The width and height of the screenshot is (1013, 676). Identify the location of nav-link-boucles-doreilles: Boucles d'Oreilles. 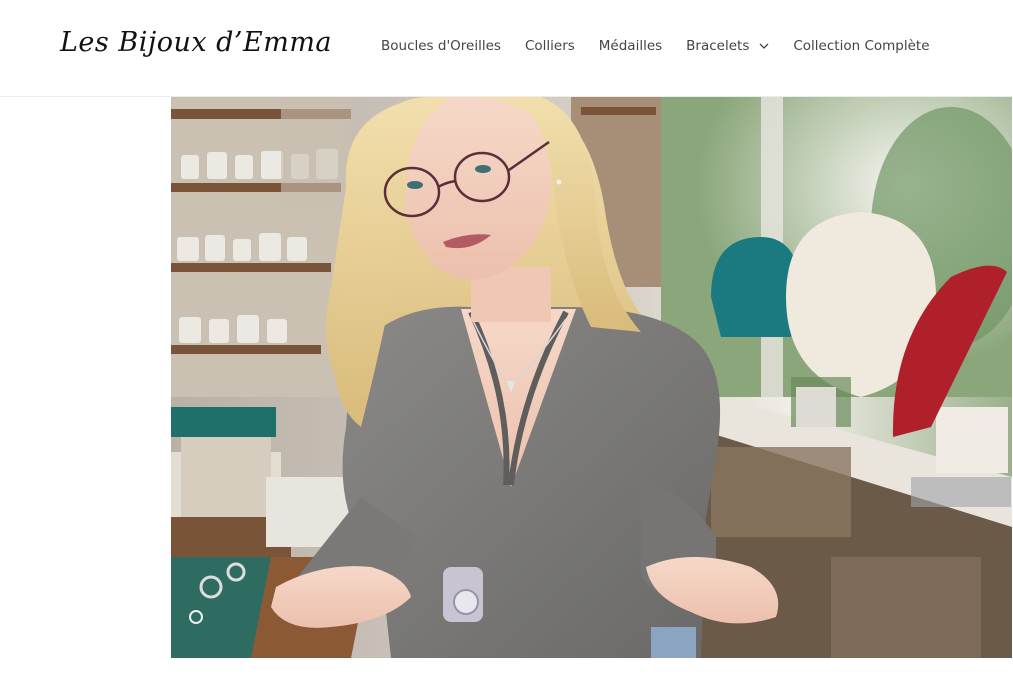
(441, 46).